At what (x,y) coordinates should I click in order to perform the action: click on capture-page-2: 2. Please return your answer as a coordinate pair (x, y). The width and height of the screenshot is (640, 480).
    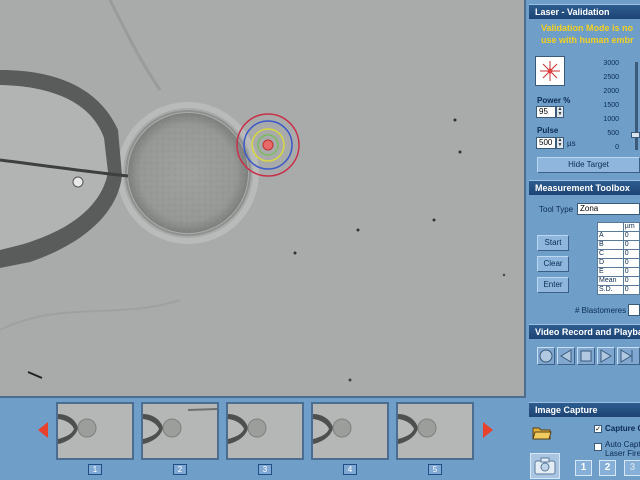
    Looking at the image, I should click on (607, 468).